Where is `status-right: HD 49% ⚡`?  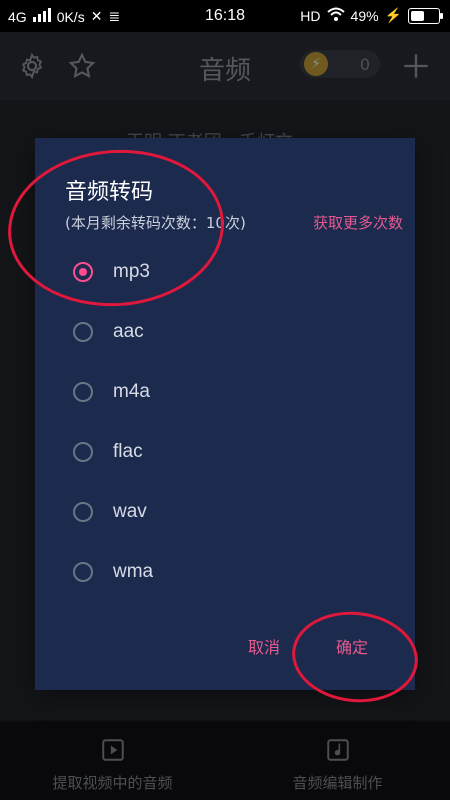 status-right: HD 49% ⚡ is located at coordinates (371, 15).